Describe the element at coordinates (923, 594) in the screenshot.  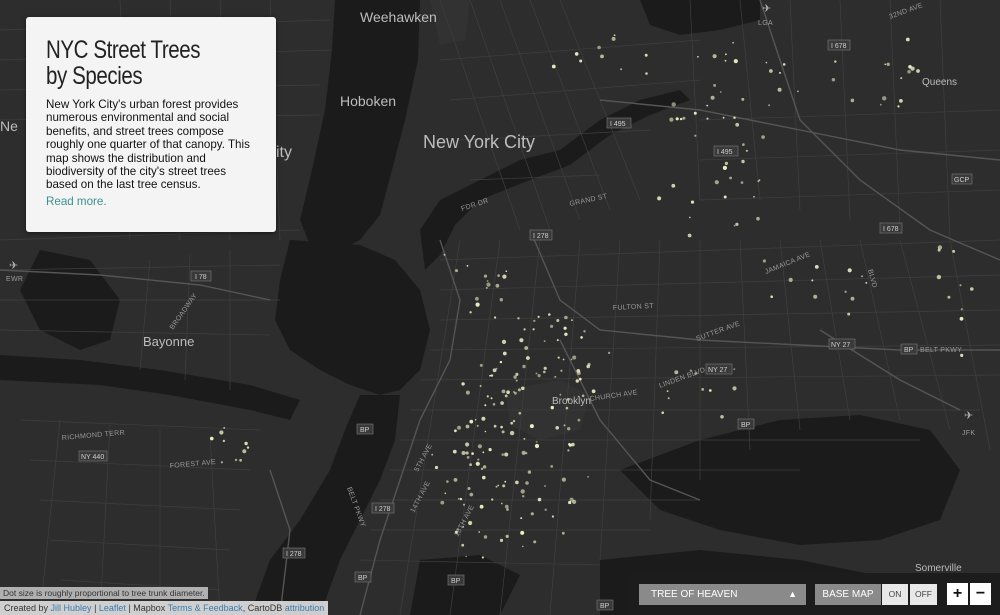
I see `base-map-off-button: OFF` at that location.